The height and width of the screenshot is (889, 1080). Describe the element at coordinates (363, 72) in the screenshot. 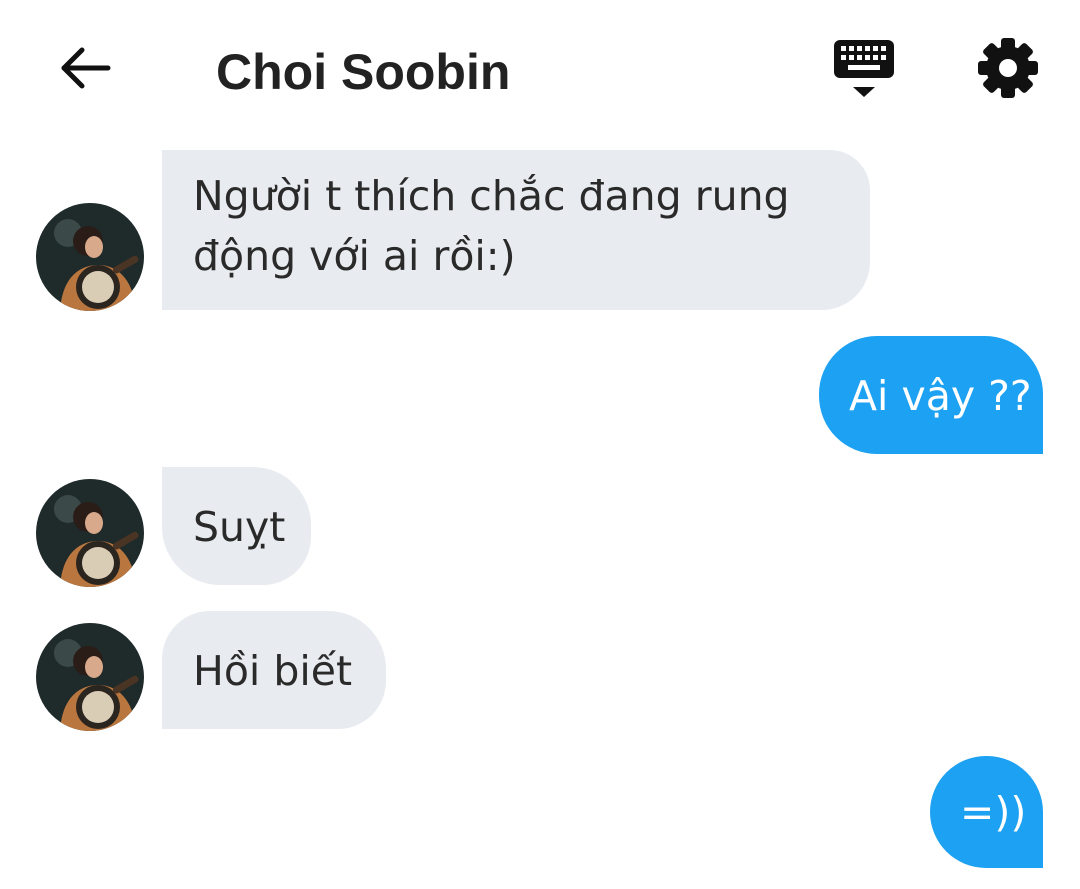

I see `conversation-title: Choi Soobin` at that location.